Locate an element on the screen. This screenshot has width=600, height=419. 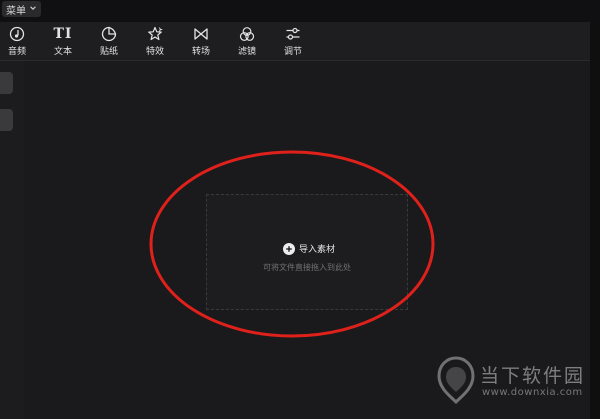
menu-button: 菜单 is located at coordinates (21, 9).